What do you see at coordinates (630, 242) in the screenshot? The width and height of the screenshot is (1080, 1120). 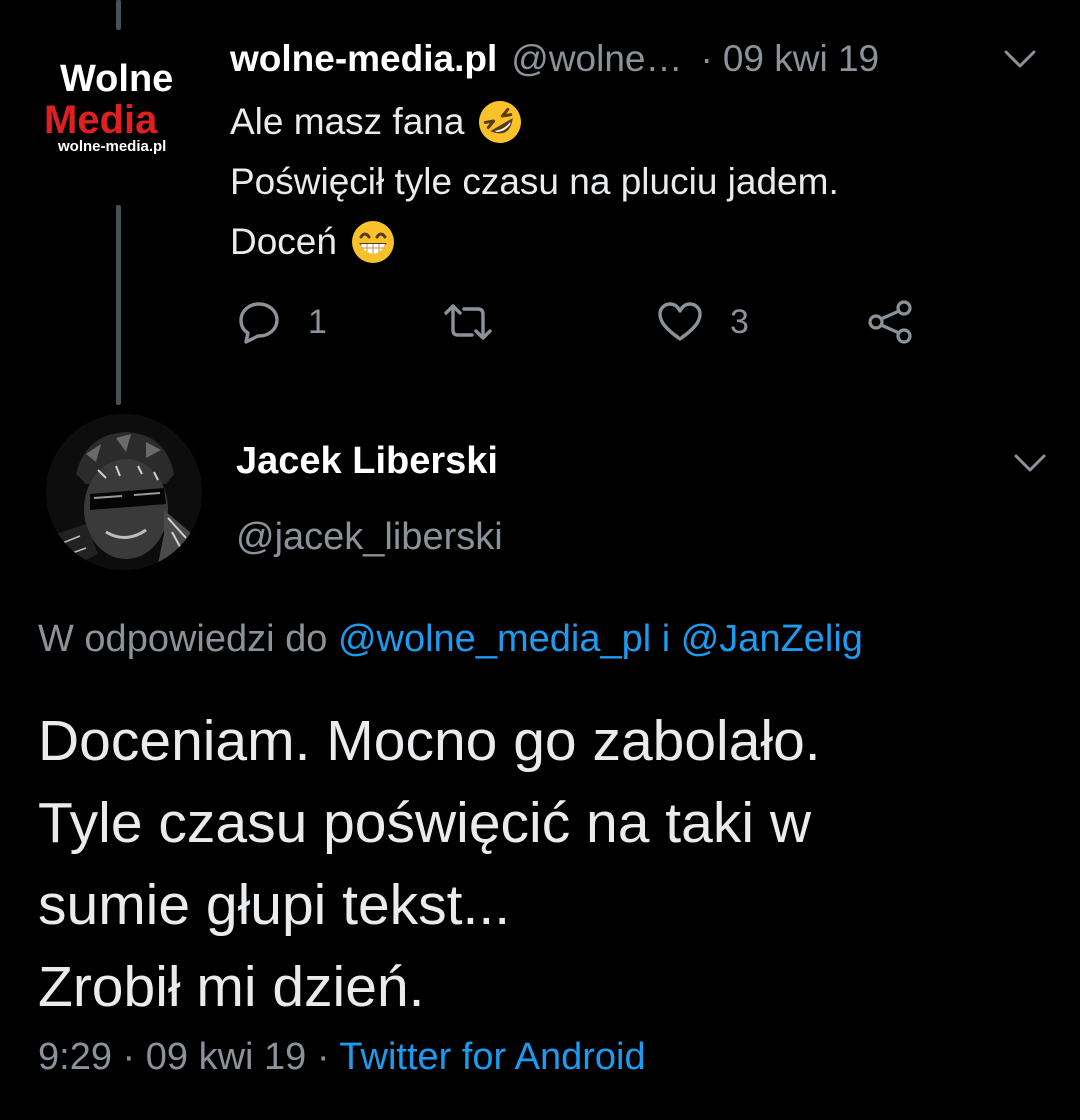 I see `tweet-text-line: Doceń` at bounding box center [630, 242].